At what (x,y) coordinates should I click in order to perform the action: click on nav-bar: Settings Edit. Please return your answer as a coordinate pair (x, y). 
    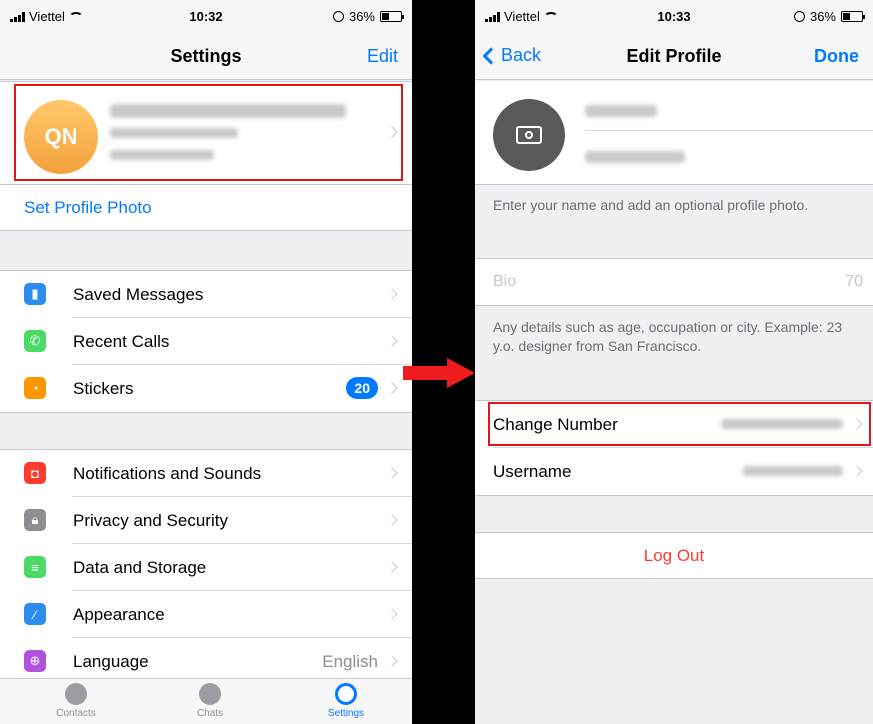
    Looking at the image, I should click on (206, 56).